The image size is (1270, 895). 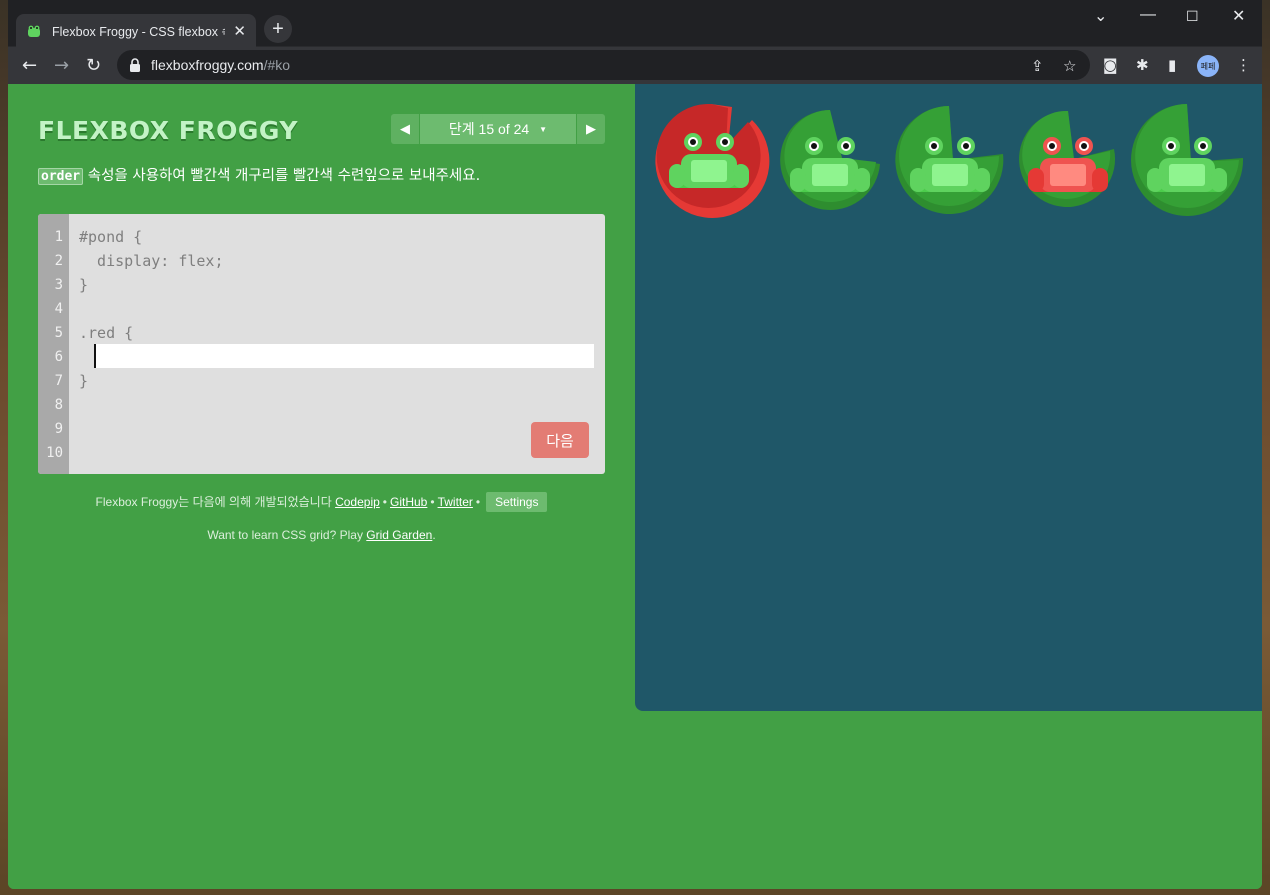 I want to click on red-frog, so click(x=1068, y=164).